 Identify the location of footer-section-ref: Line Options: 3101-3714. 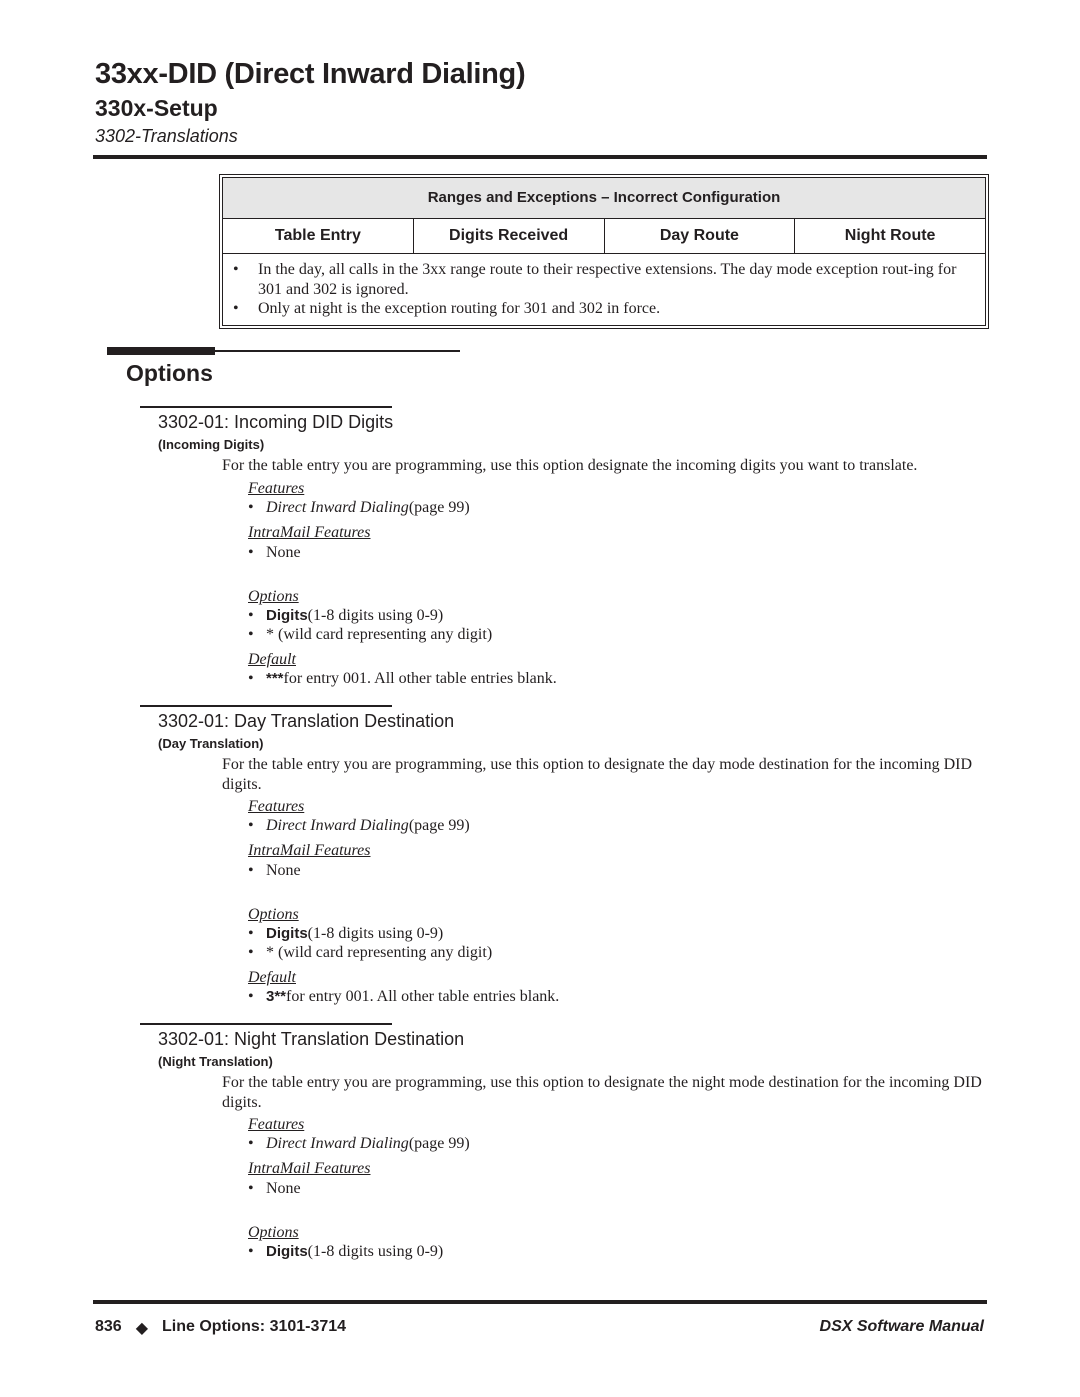
(254, 1326).